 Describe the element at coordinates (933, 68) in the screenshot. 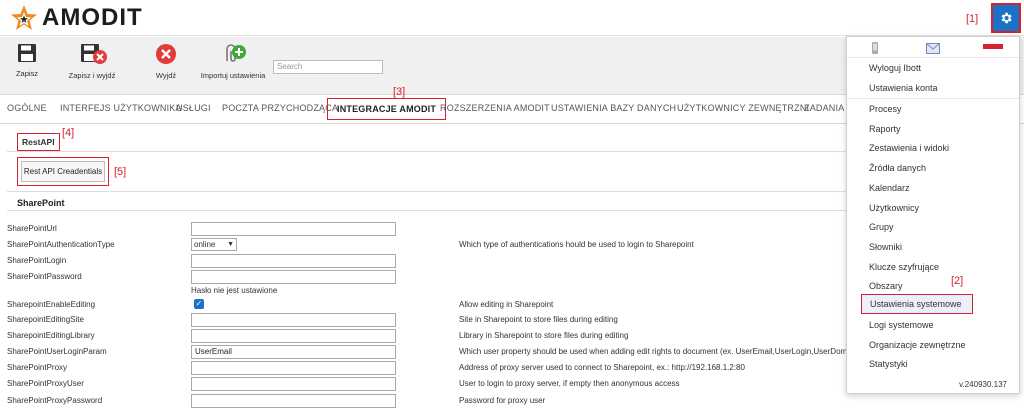

I see `menu-item-logout: Wyloguj Ibott` at that location.